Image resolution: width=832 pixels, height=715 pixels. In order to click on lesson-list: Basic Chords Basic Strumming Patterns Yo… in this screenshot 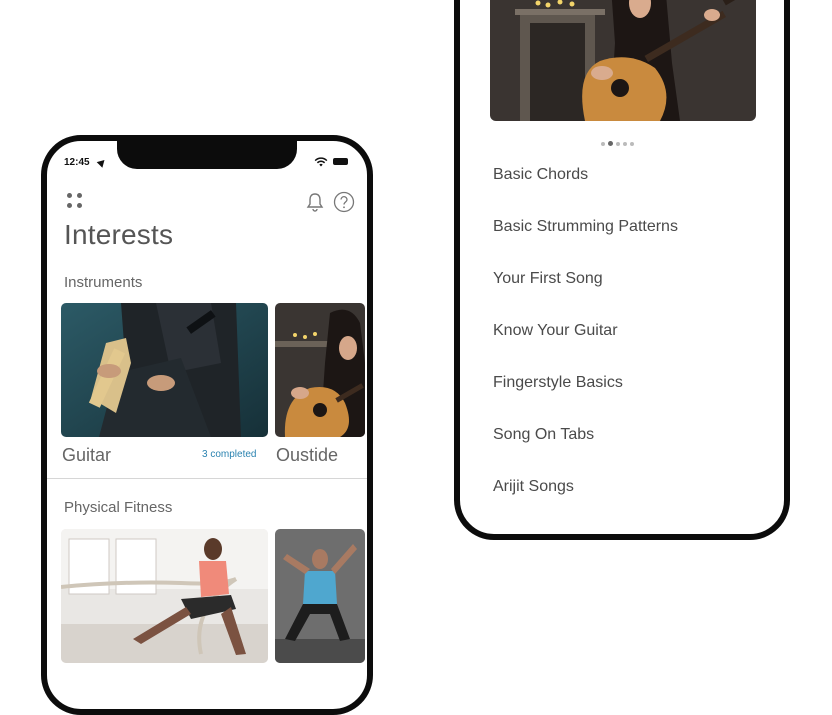, I will do `click(585, 348)`.